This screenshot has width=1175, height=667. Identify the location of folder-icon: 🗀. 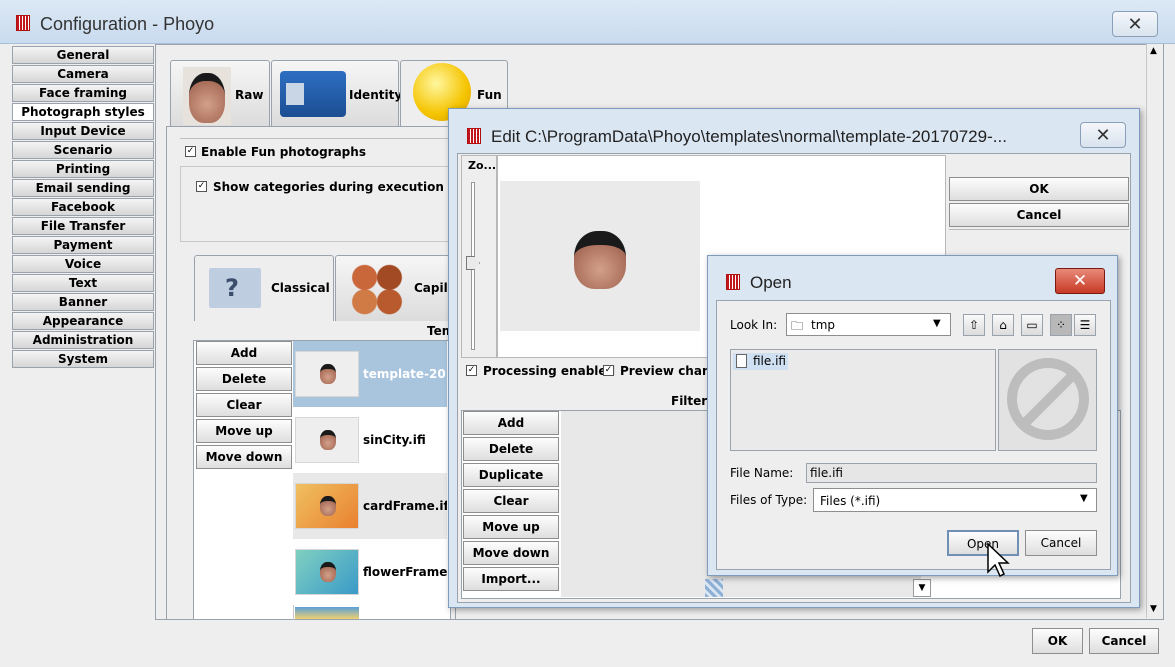
(797, 326).